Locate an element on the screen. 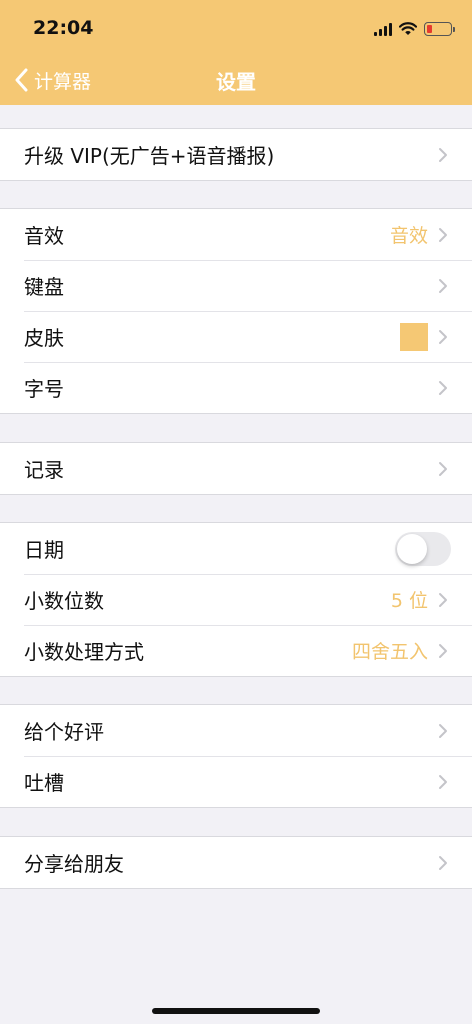  row-label: 升级 VIP(无广告+语音播报) is located at coordinates (149, 156).